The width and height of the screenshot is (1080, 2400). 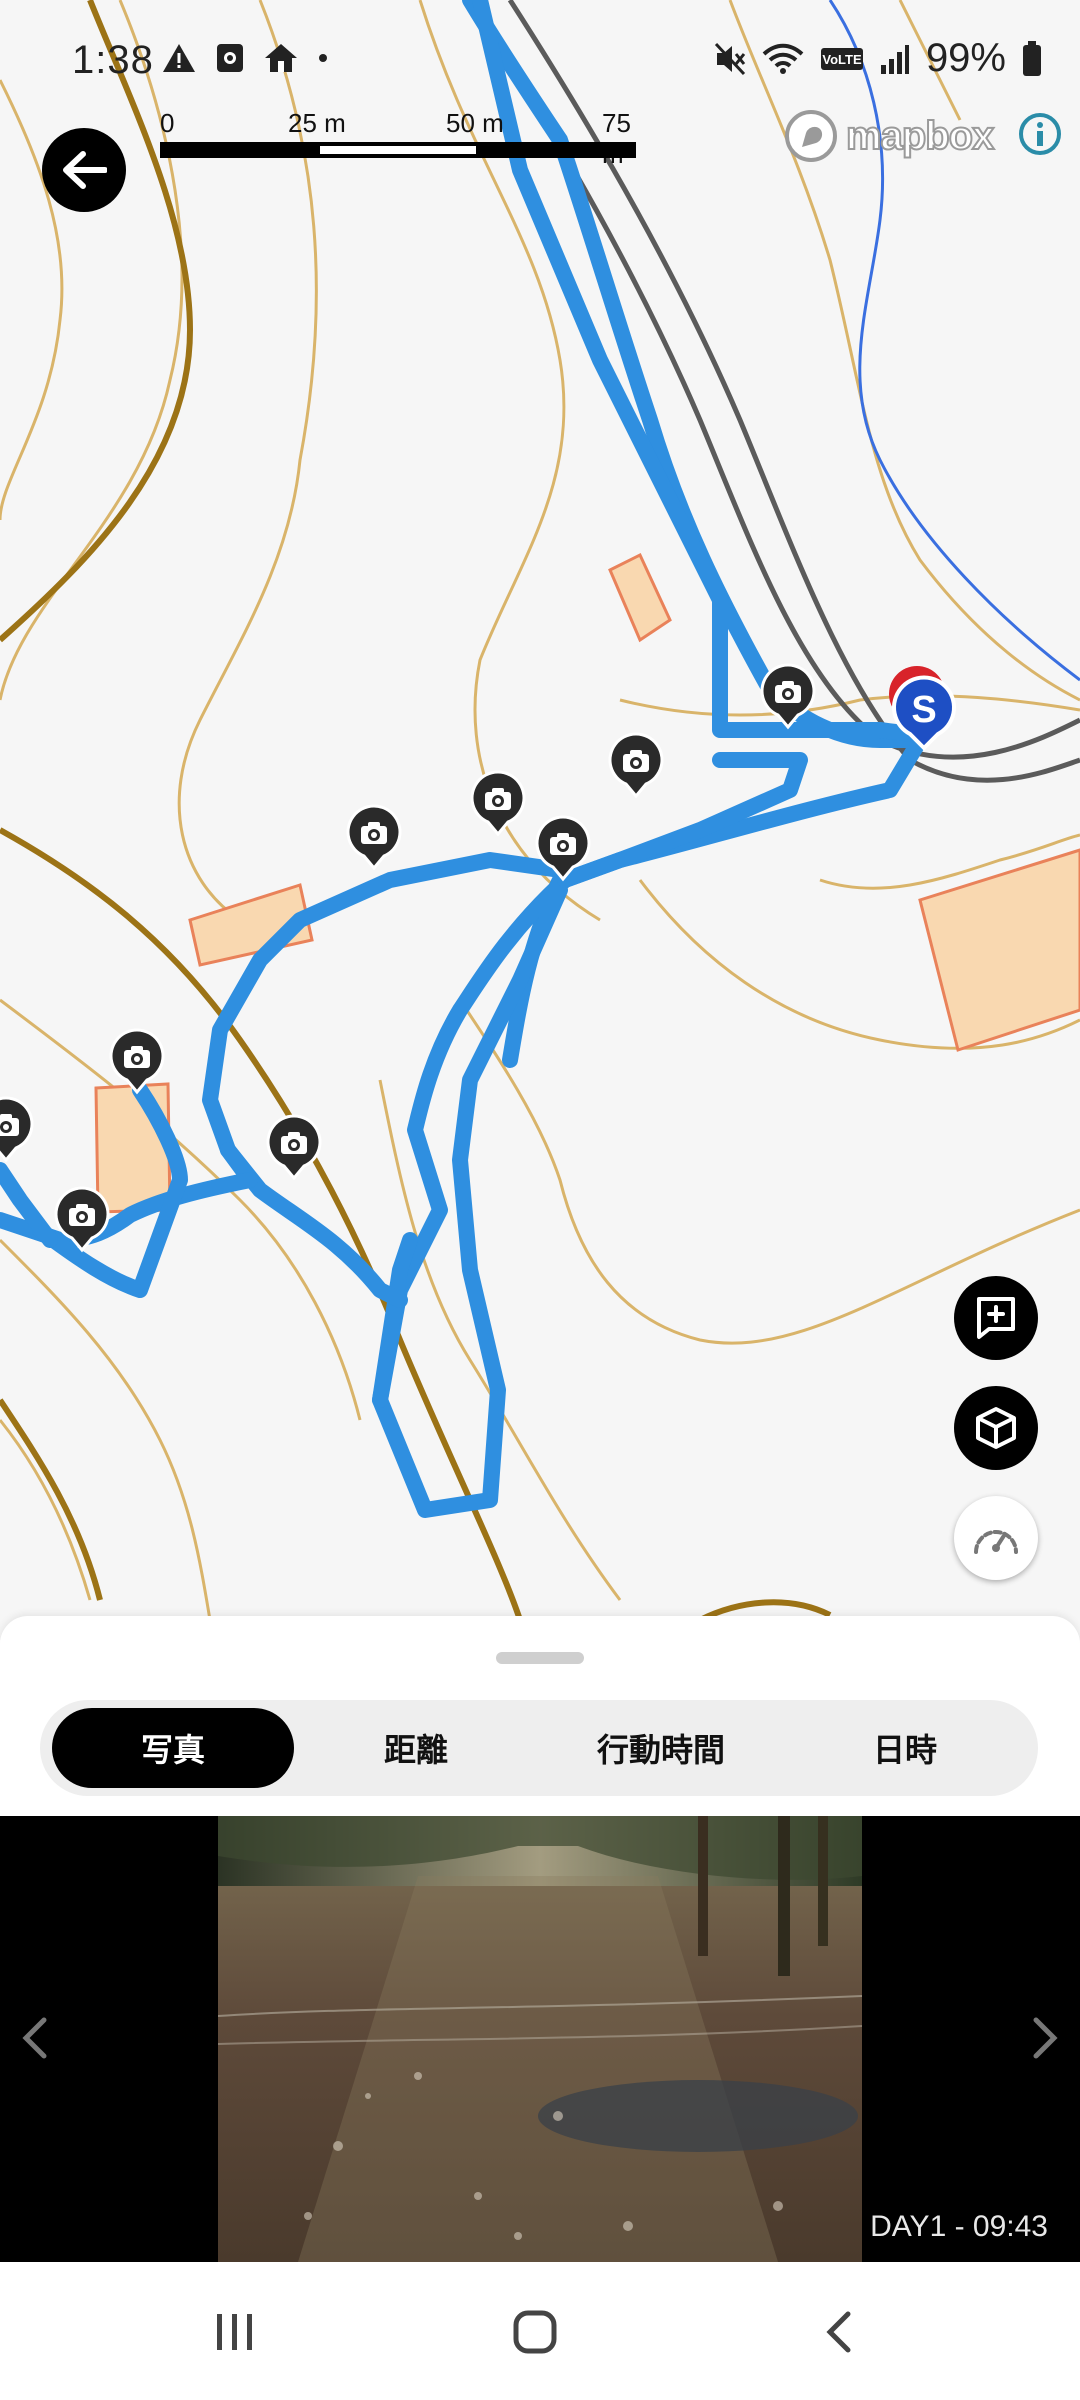 What do you see at coordinates (323, 58) in the screenshot?
I see `dot-icon` at bounding box center [323, 58].